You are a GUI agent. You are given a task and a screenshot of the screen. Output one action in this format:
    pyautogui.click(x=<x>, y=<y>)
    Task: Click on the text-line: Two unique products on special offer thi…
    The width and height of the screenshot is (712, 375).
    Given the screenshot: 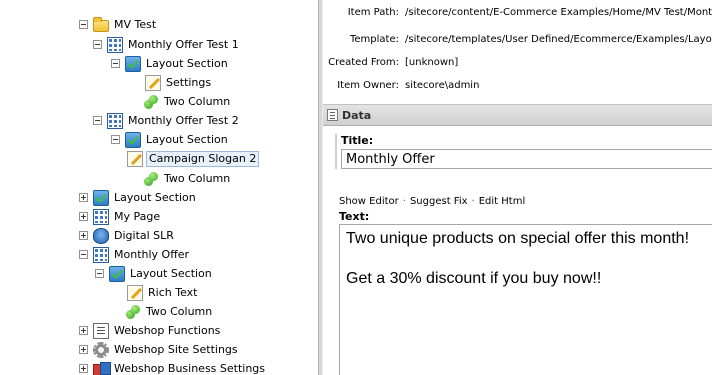 What is the action you would take?
    pyautogui.click(x=518, y=238)
    